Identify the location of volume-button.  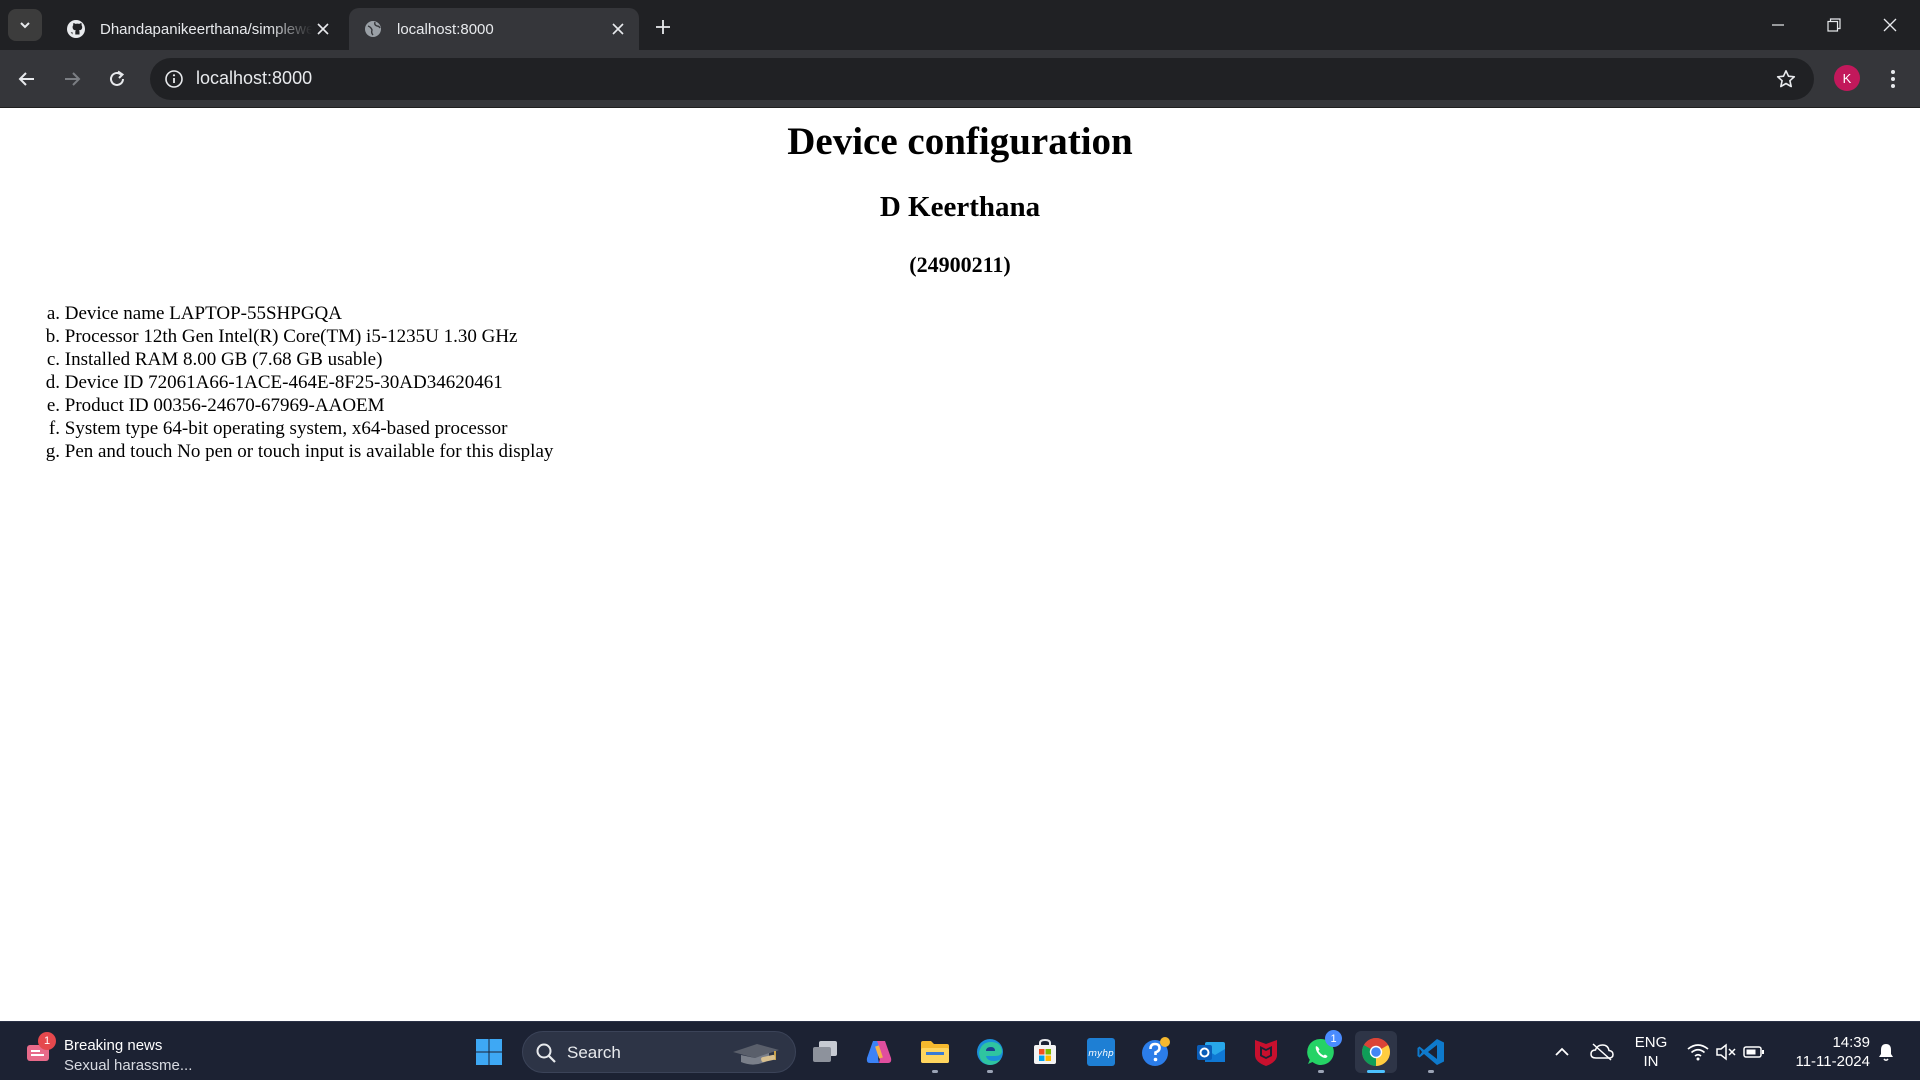
(1726, 1051).